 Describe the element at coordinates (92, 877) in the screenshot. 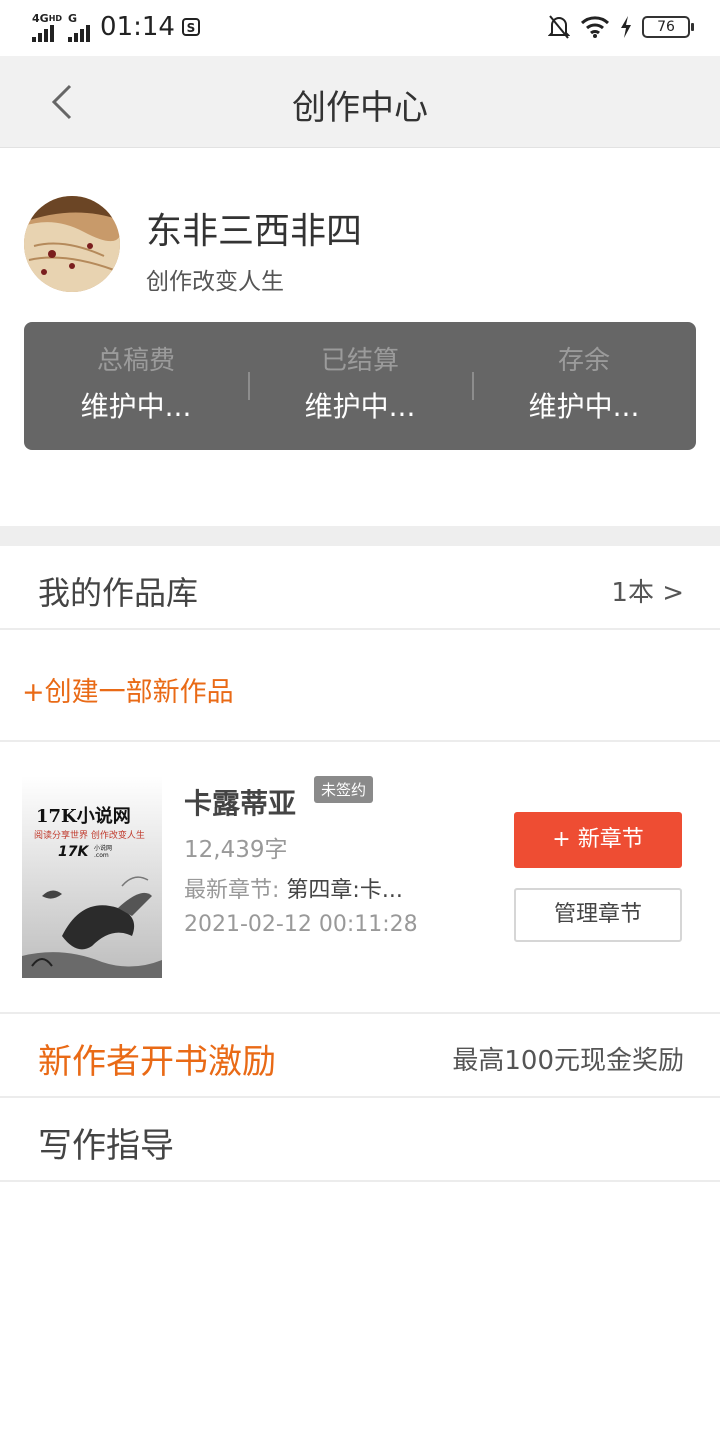

I see `book-cover: 17K小说网 阅读分享世界 创作改变人生 17K 小说网 .com` at that location.